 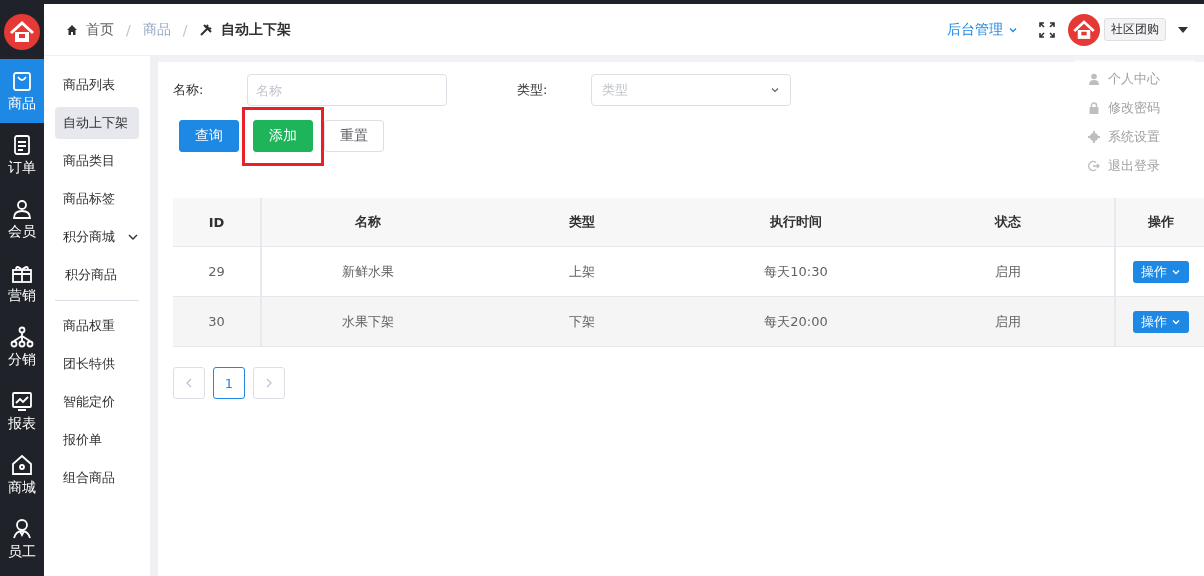 What do you see at coordinates (229, 383) in the screenshot?
I see `page-button: 1` at bounding box center [229, 383].